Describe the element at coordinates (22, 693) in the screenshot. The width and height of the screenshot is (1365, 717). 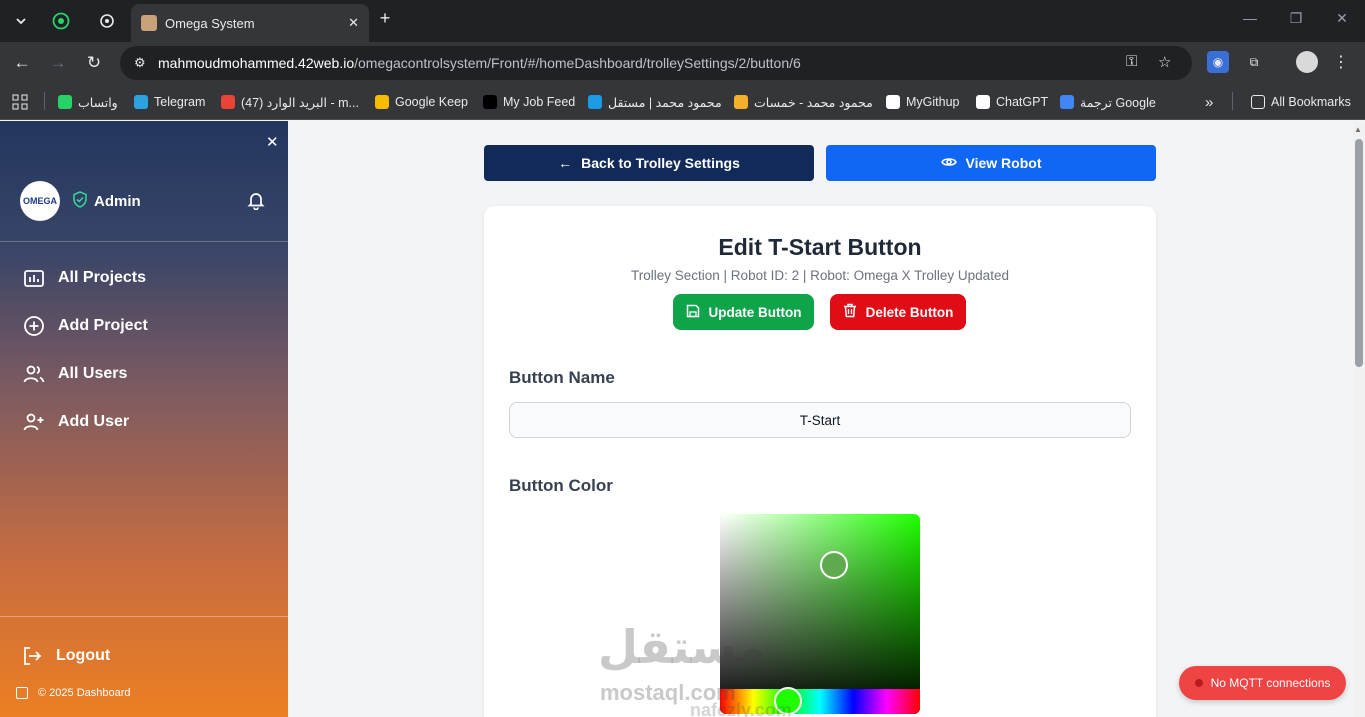
I see `dashboard-icon` at that location.